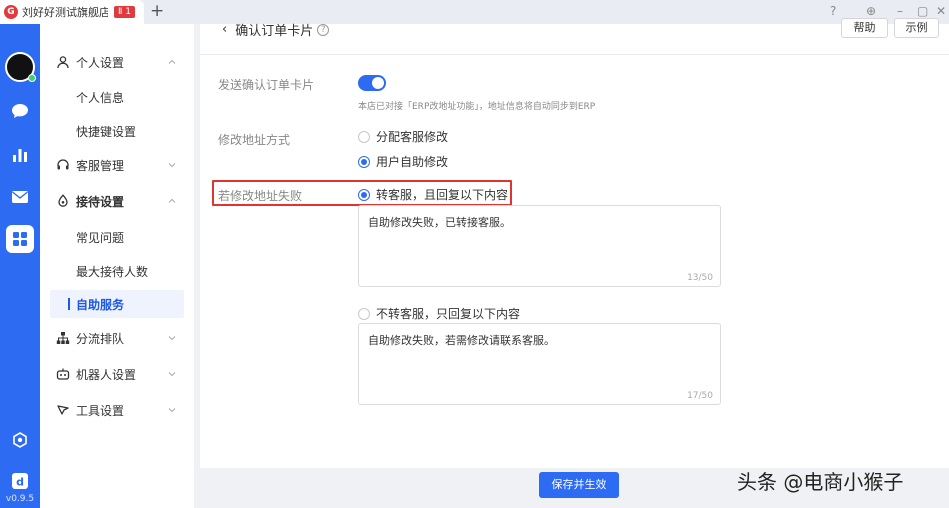  Describe the element at coordinates (266, 85) in the screenshot. I see `send-card-label: 发送确认订单卡片` at that location.